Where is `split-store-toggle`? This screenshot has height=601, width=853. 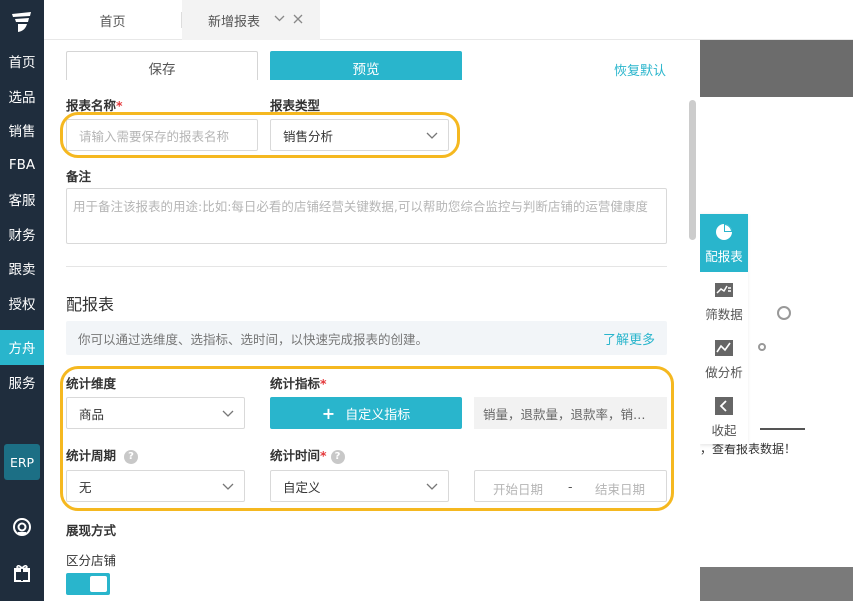 split-store-toggle is located at coordinates (88, 584).